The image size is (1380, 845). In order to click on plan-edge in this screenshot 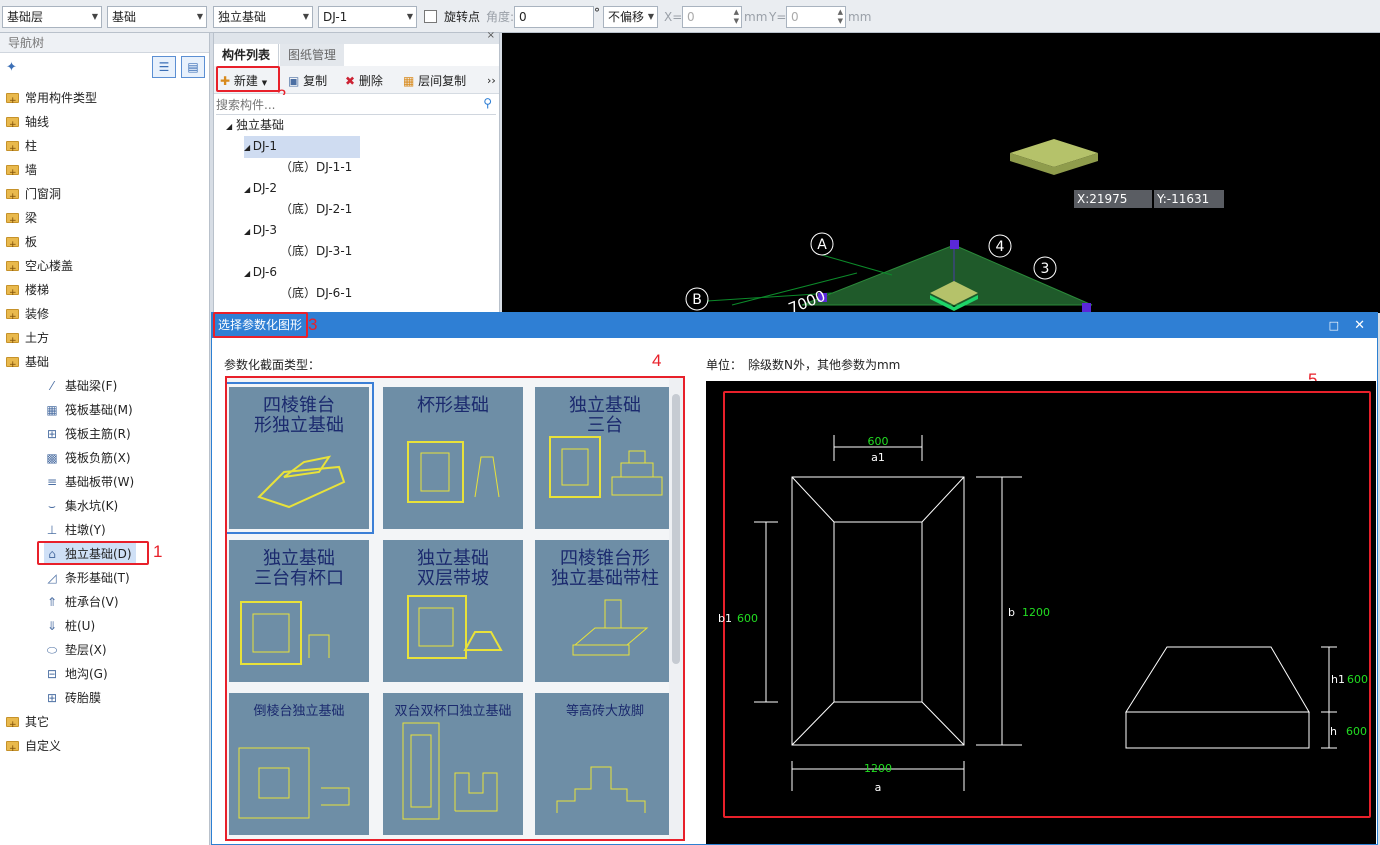, I will do `click(813, 723)`.